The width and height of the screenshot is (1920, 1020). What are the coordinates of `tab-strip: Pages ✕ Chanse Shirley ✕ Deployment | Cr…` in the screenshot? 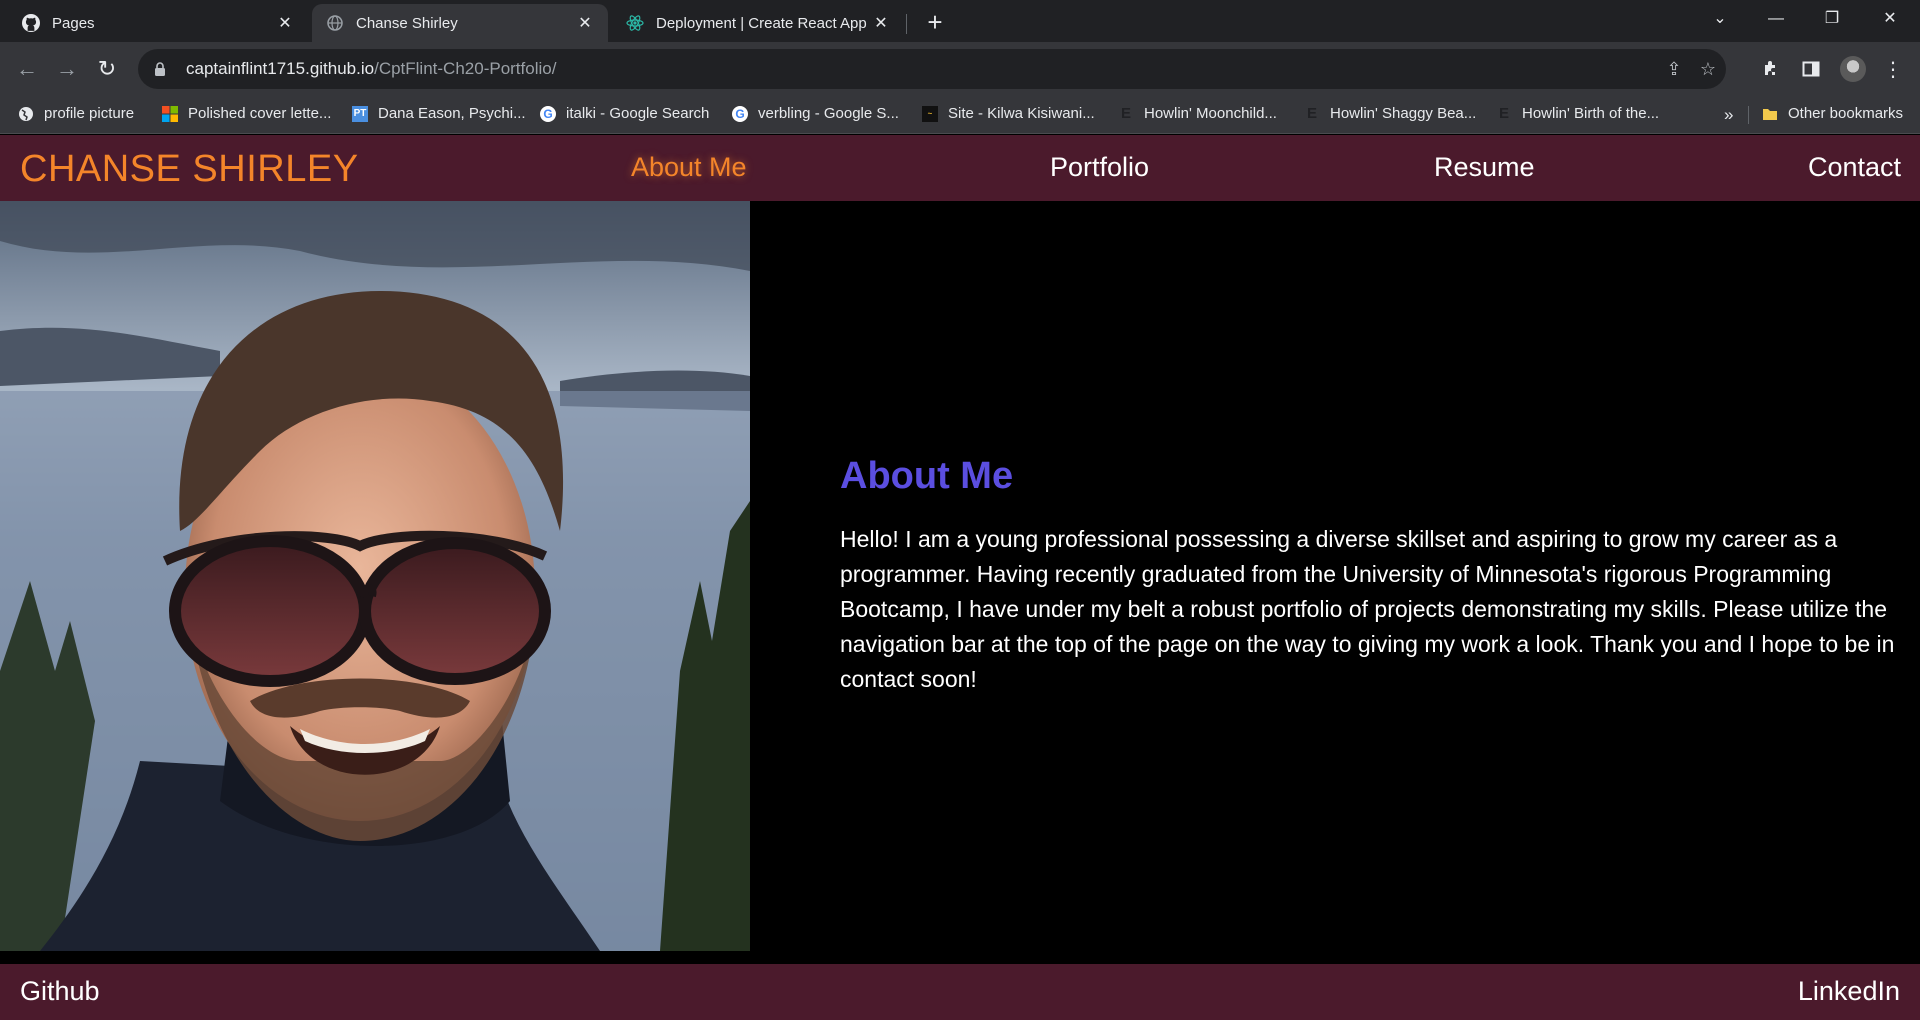 It's located at (960, 21).